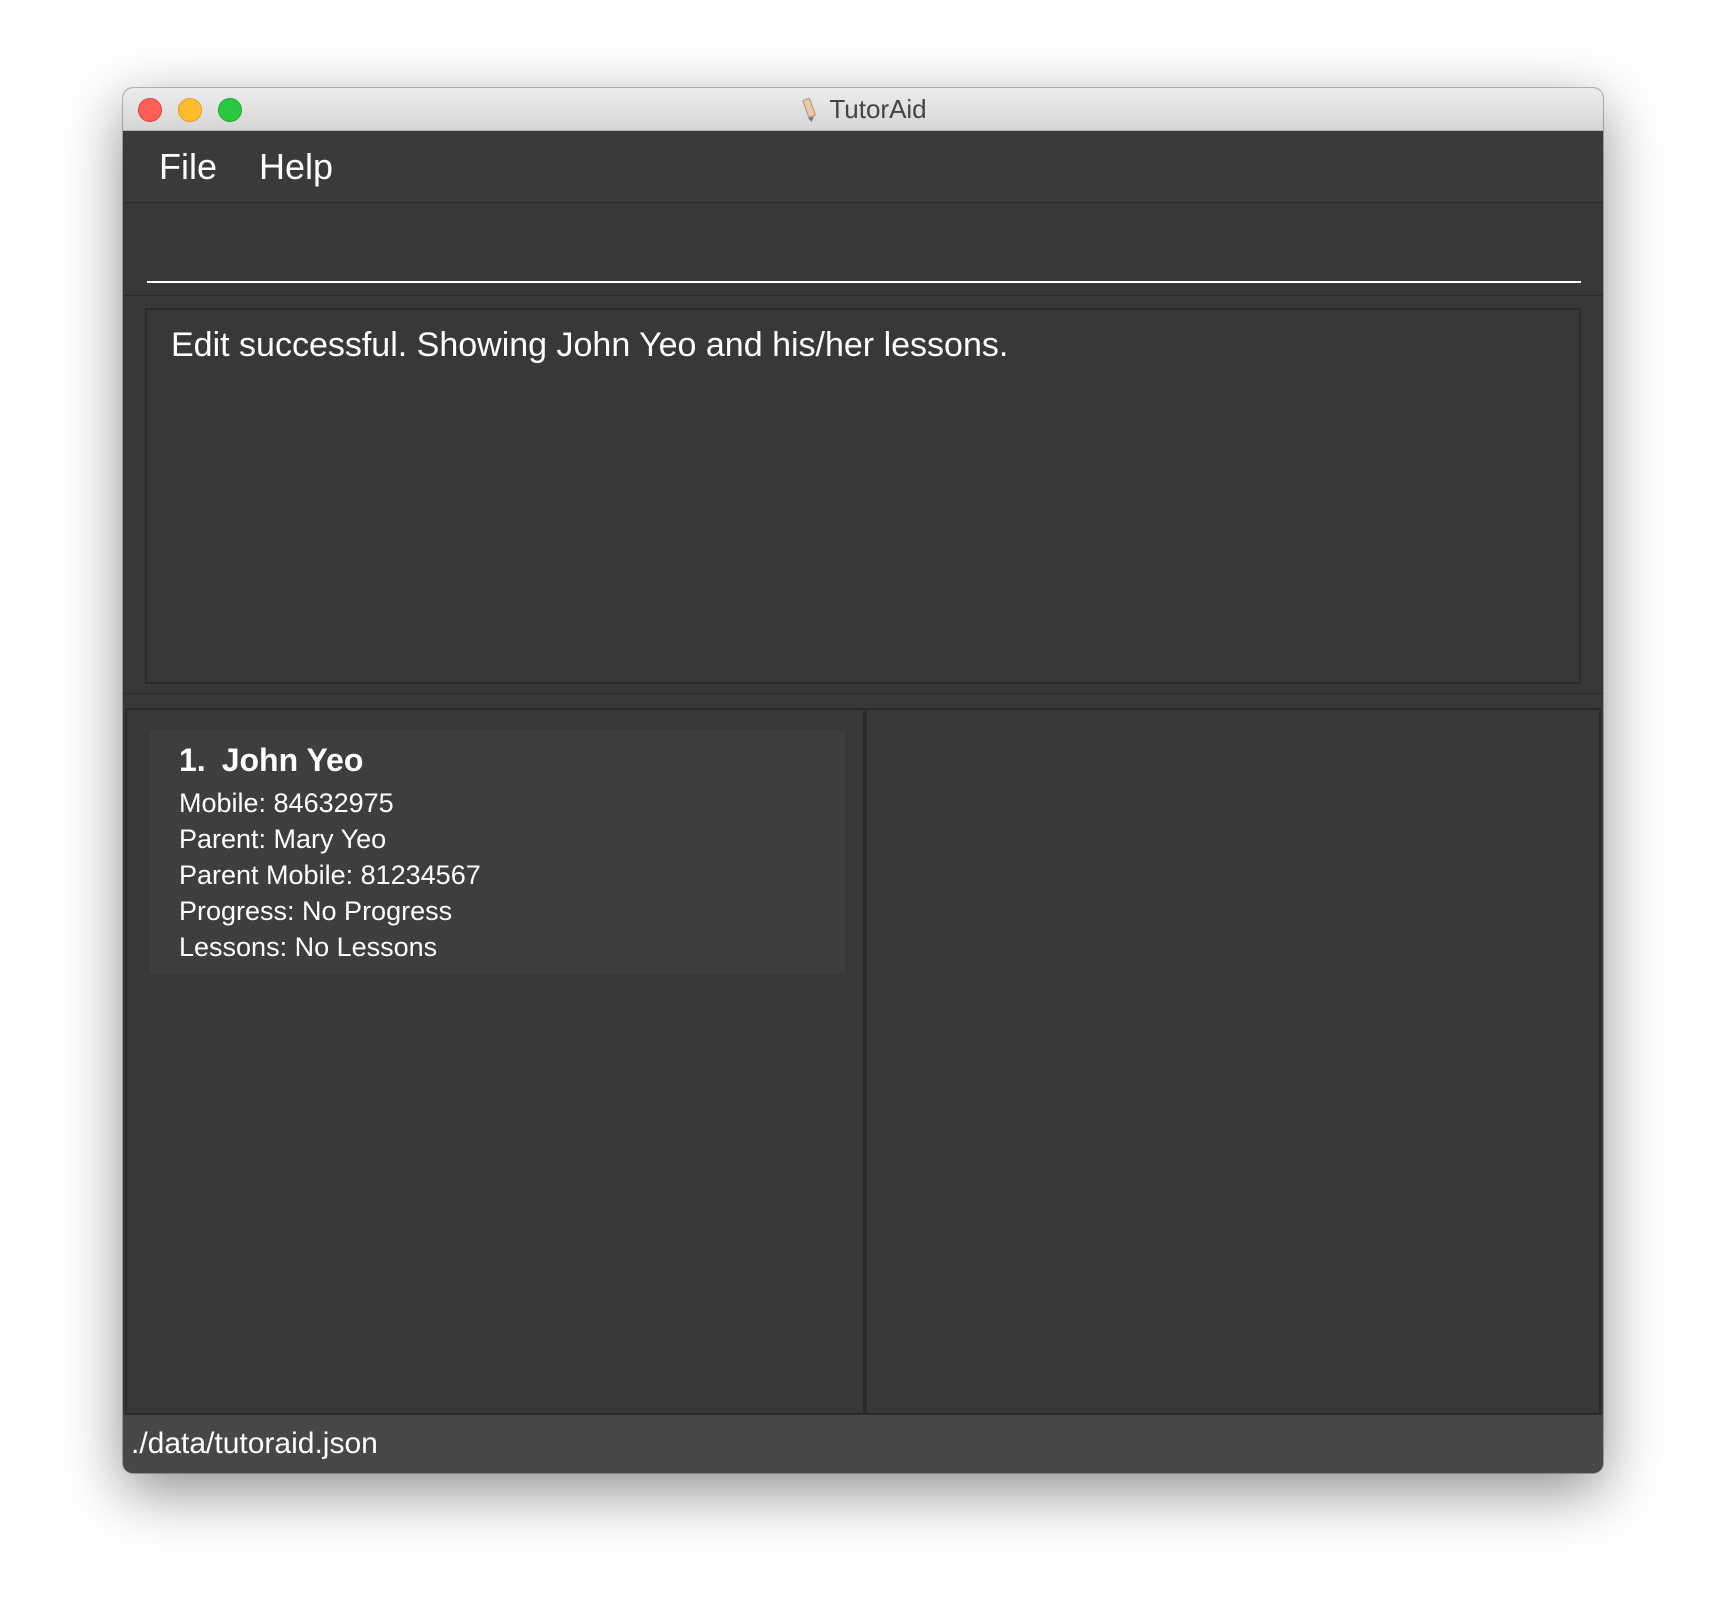 This screenshot has height=1605, width=1726. I want to click on save-file-path: ./data/tutoraid.json, so click(254, 1443).